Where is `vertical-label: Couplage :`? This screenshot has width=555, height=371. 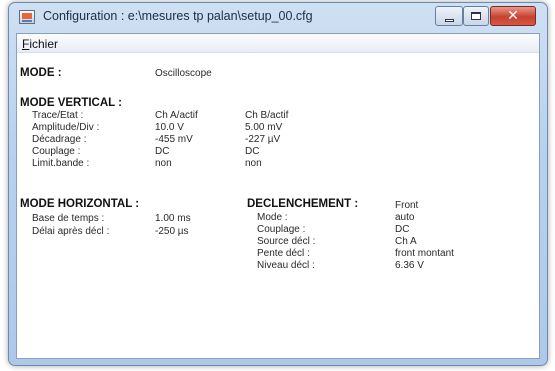
vertical-label: Couplage : is located at coordinates (56, 151).